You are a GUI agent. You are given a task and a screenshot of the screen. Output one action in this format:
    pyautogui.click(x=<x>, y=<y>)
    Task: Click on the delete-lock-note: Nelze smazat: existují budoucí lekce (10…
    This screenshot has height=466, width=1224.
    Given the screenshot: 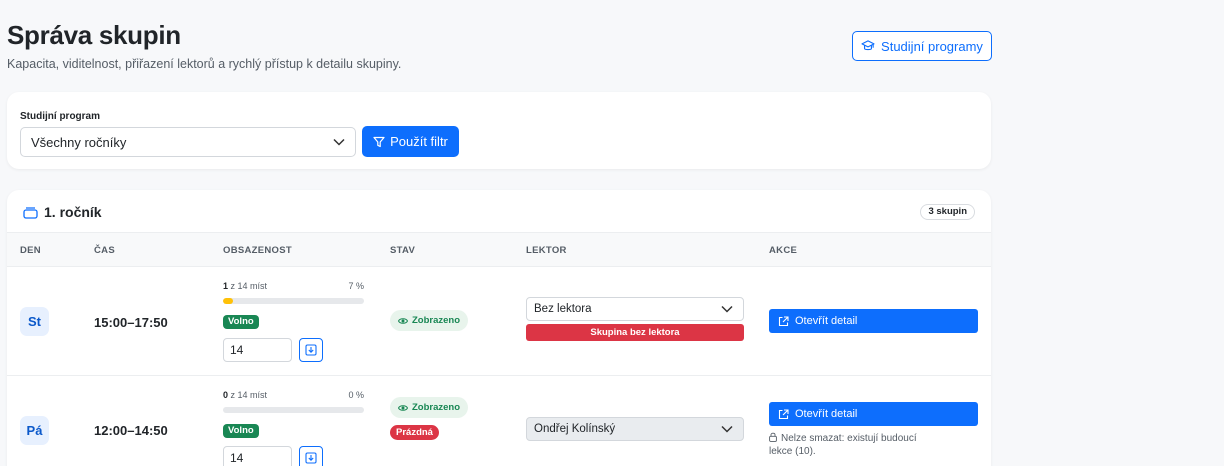 What is the action you would take?
    pyautogui.click(x=844, y=445)
    